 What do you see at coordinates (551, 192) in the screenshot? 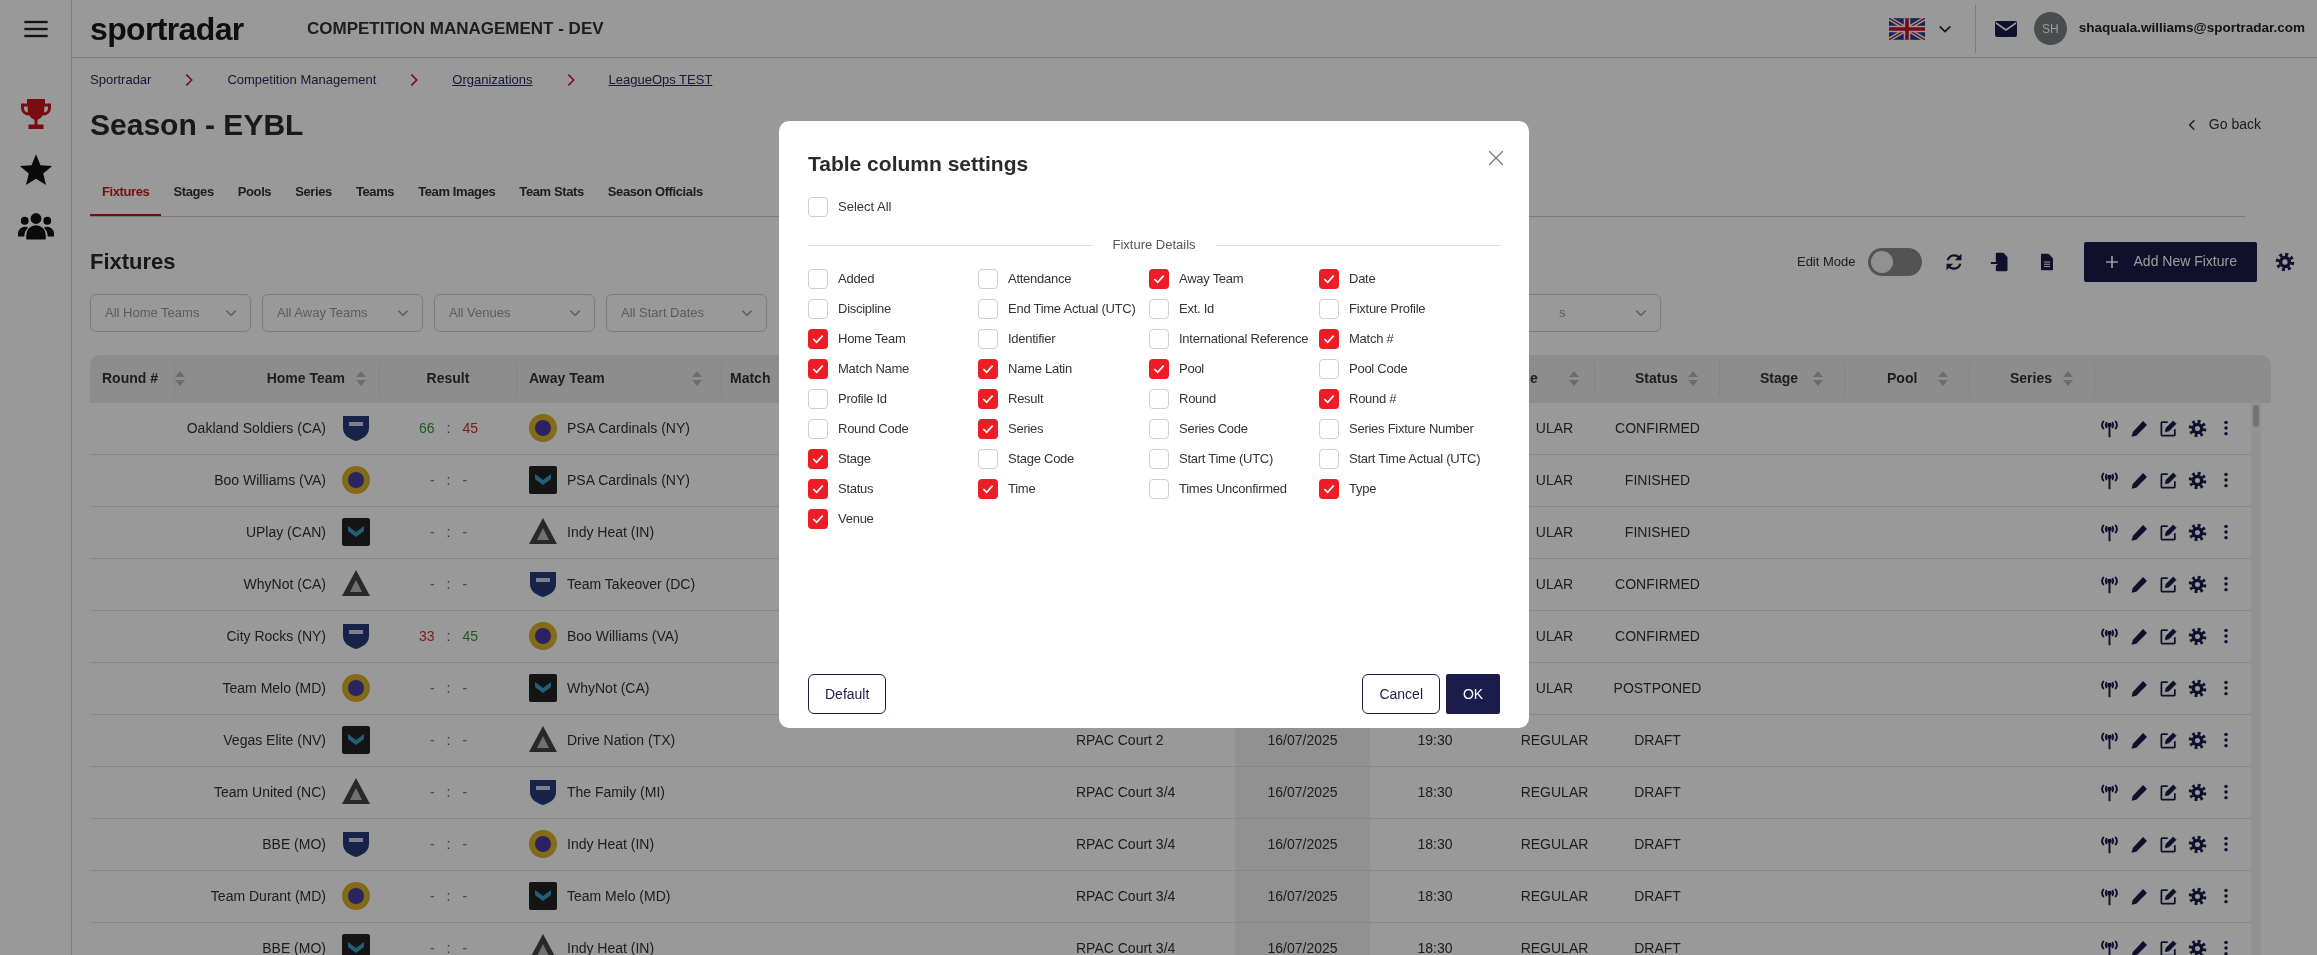
I see `tab: Team Stats` at bounding box center [551, 192].